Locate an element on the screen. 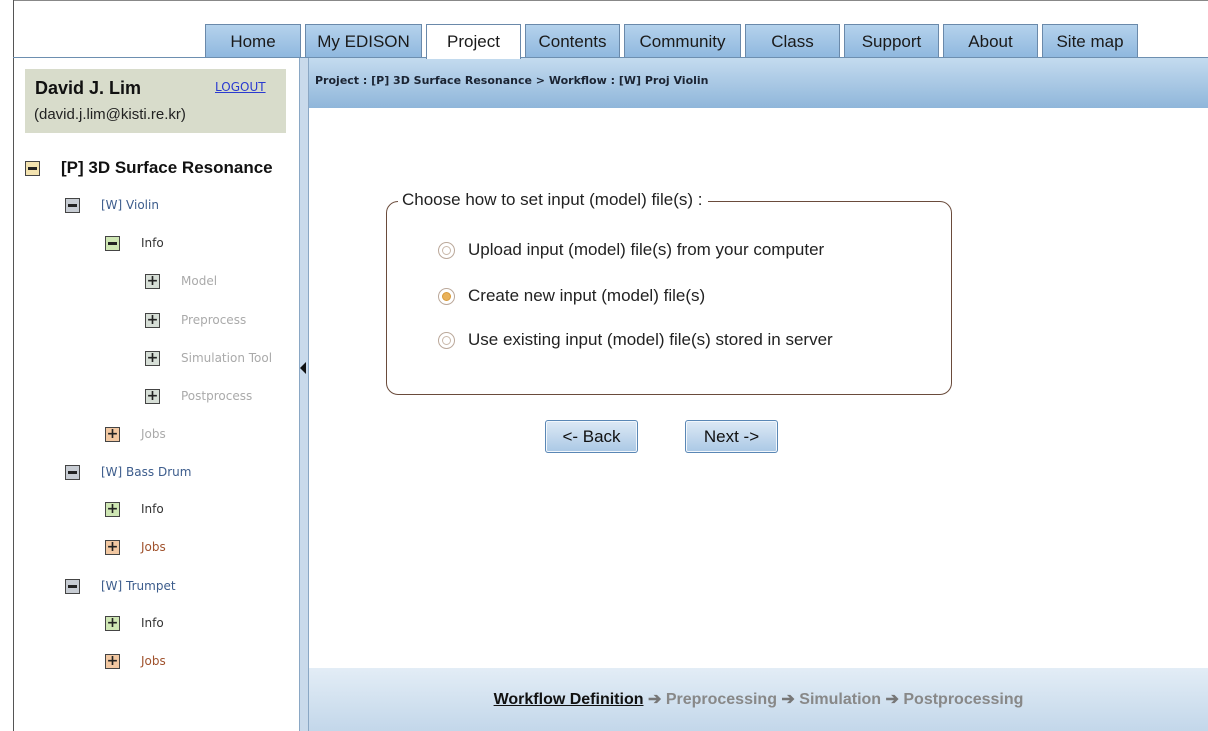 Image resolution: width=1208 pixels, height=731 pixels. workflow-step-postprocessing: Postprocessing is located at coordinates (963, 699).